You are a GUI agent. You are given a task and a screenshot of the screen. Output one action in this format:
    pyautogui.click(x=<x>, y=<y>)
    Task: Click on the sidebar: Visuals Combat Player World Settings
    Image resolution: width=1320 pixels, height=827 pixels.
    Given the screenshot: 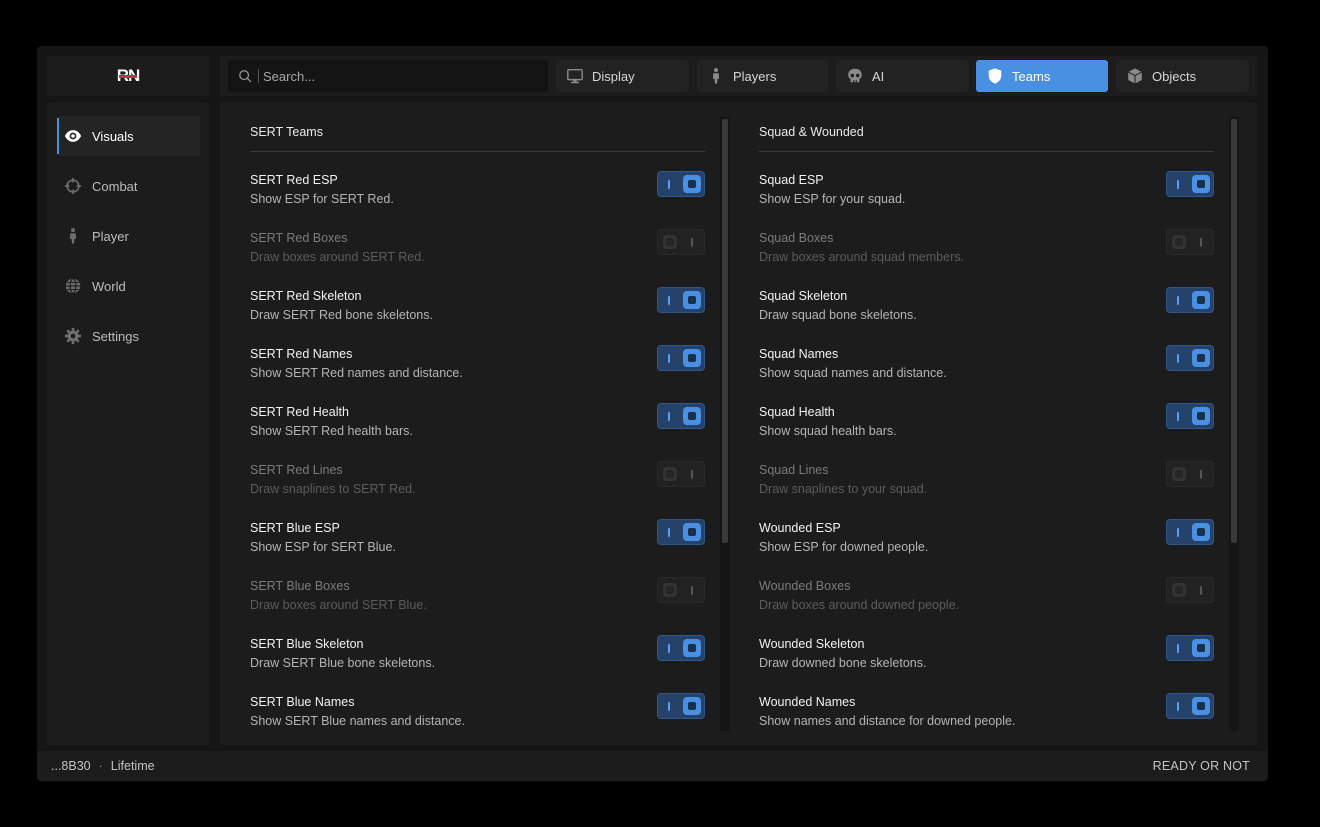 What is the action you would take?
    pyautogui.click(x=128, y=423)
    